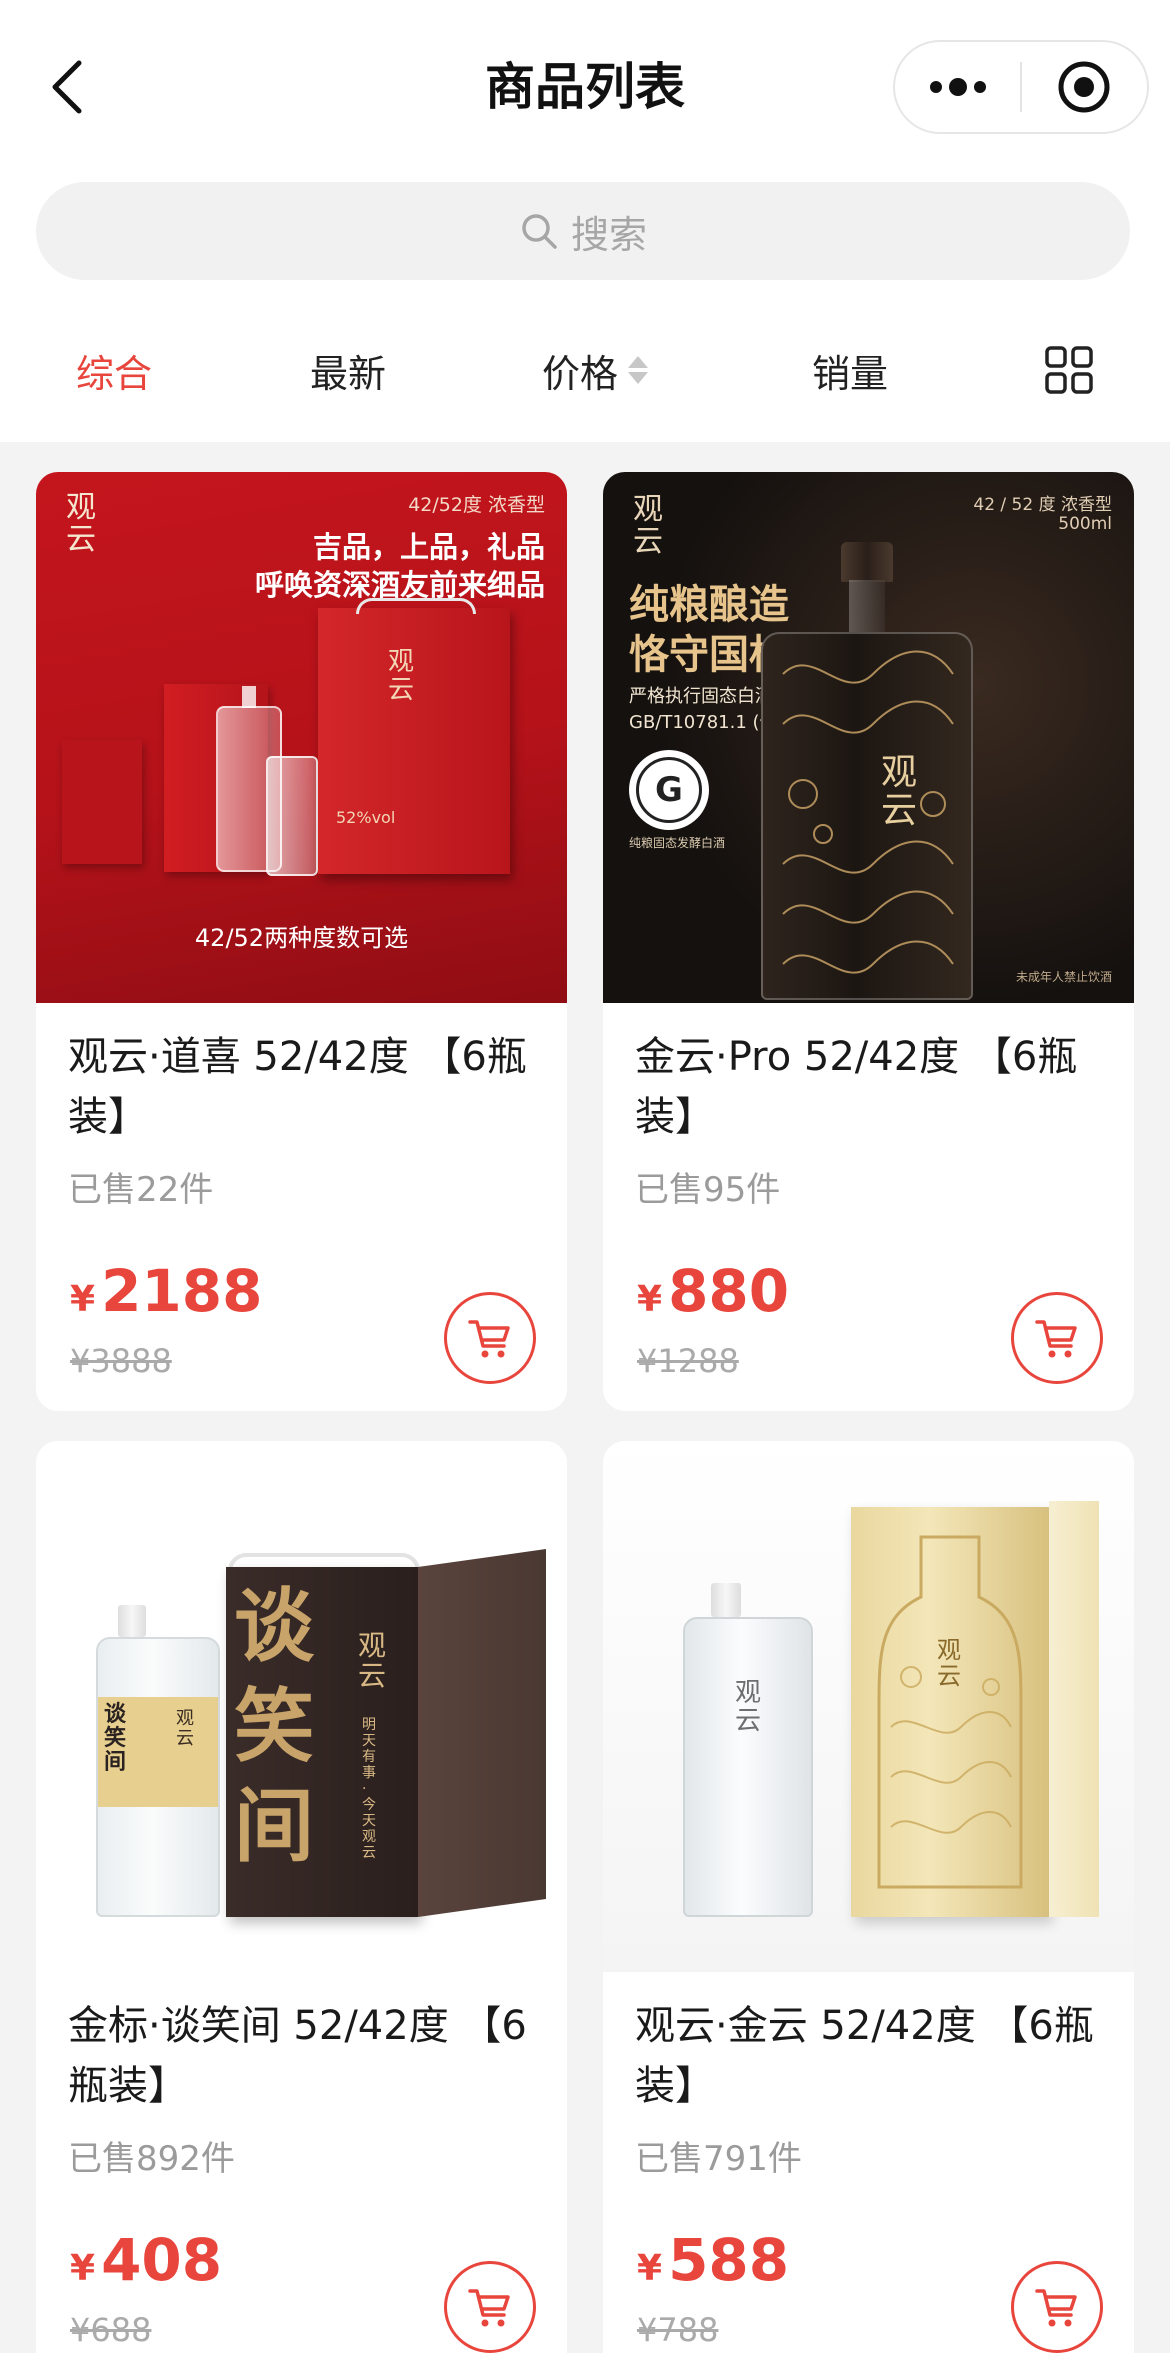 This screenshot has width=1170, height=2353. What do you see at coordinates (274, 1726) in the screenshot?
I see `box-title: 谈笑间` at bounding box center [274, 1726].